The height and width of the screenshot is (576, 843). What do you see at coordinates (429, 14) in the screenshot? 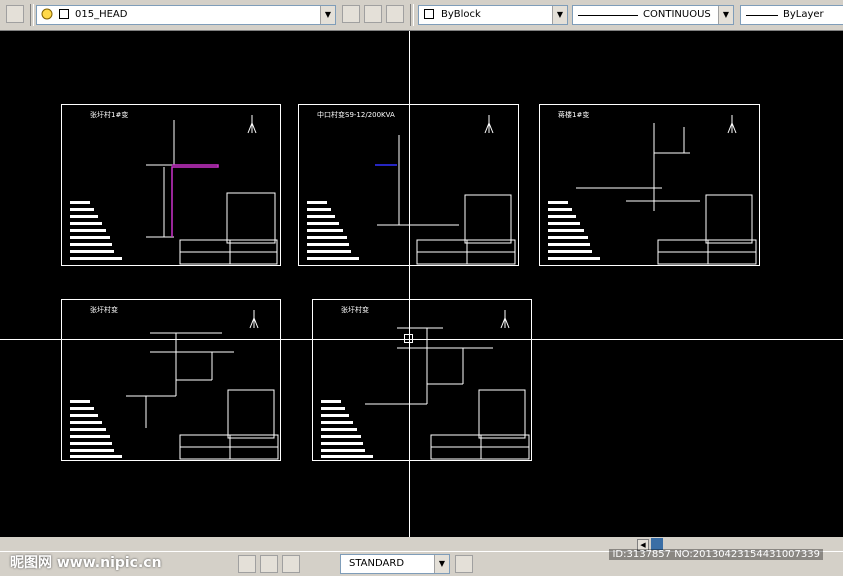
I see `color-swatch` at bounding box center [429, 14].